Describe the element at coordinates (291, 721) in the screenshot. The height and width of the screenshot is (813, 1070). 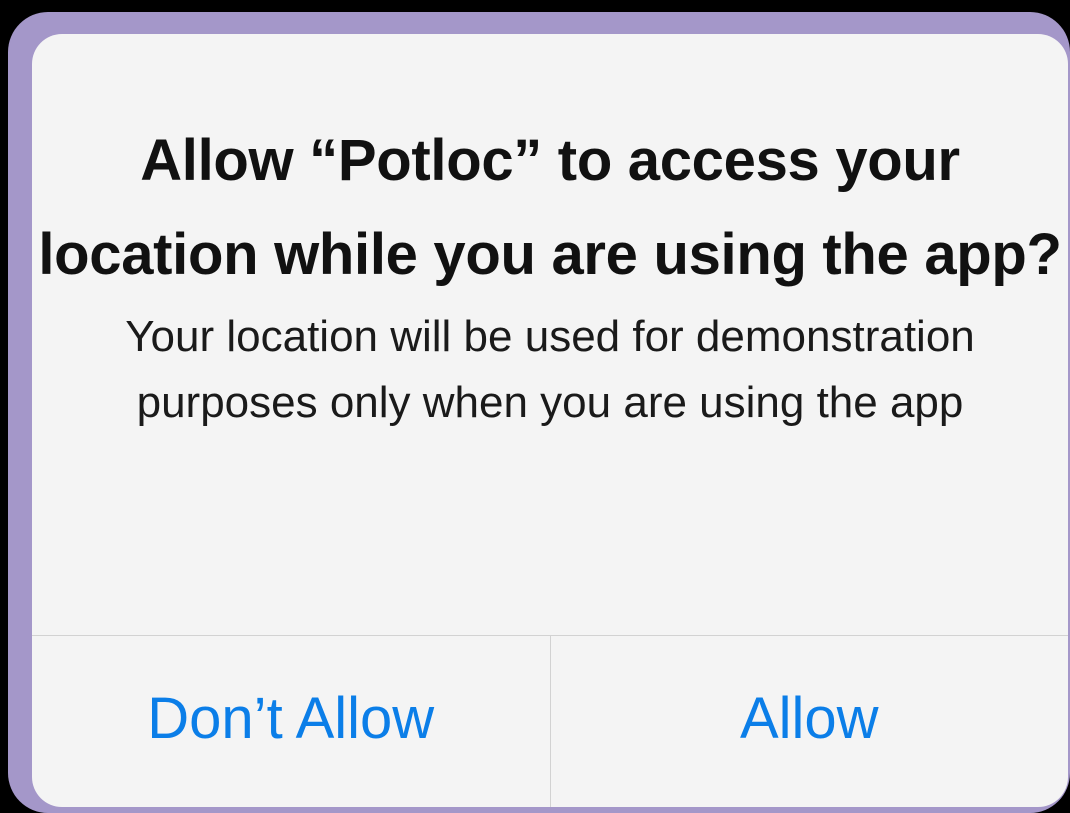
I see `dont-allow-button: Don’t Allow` at that location.